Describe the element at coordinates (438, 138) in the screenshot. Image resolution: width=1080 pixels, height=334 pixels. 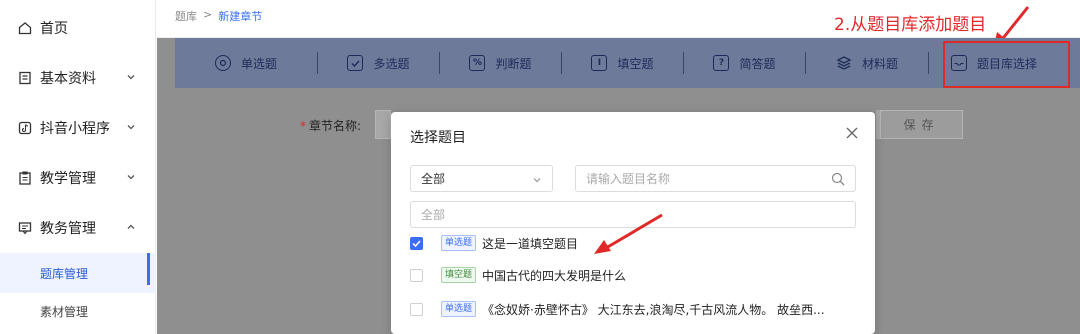
I see `modal-title: 选择题目` at that location.